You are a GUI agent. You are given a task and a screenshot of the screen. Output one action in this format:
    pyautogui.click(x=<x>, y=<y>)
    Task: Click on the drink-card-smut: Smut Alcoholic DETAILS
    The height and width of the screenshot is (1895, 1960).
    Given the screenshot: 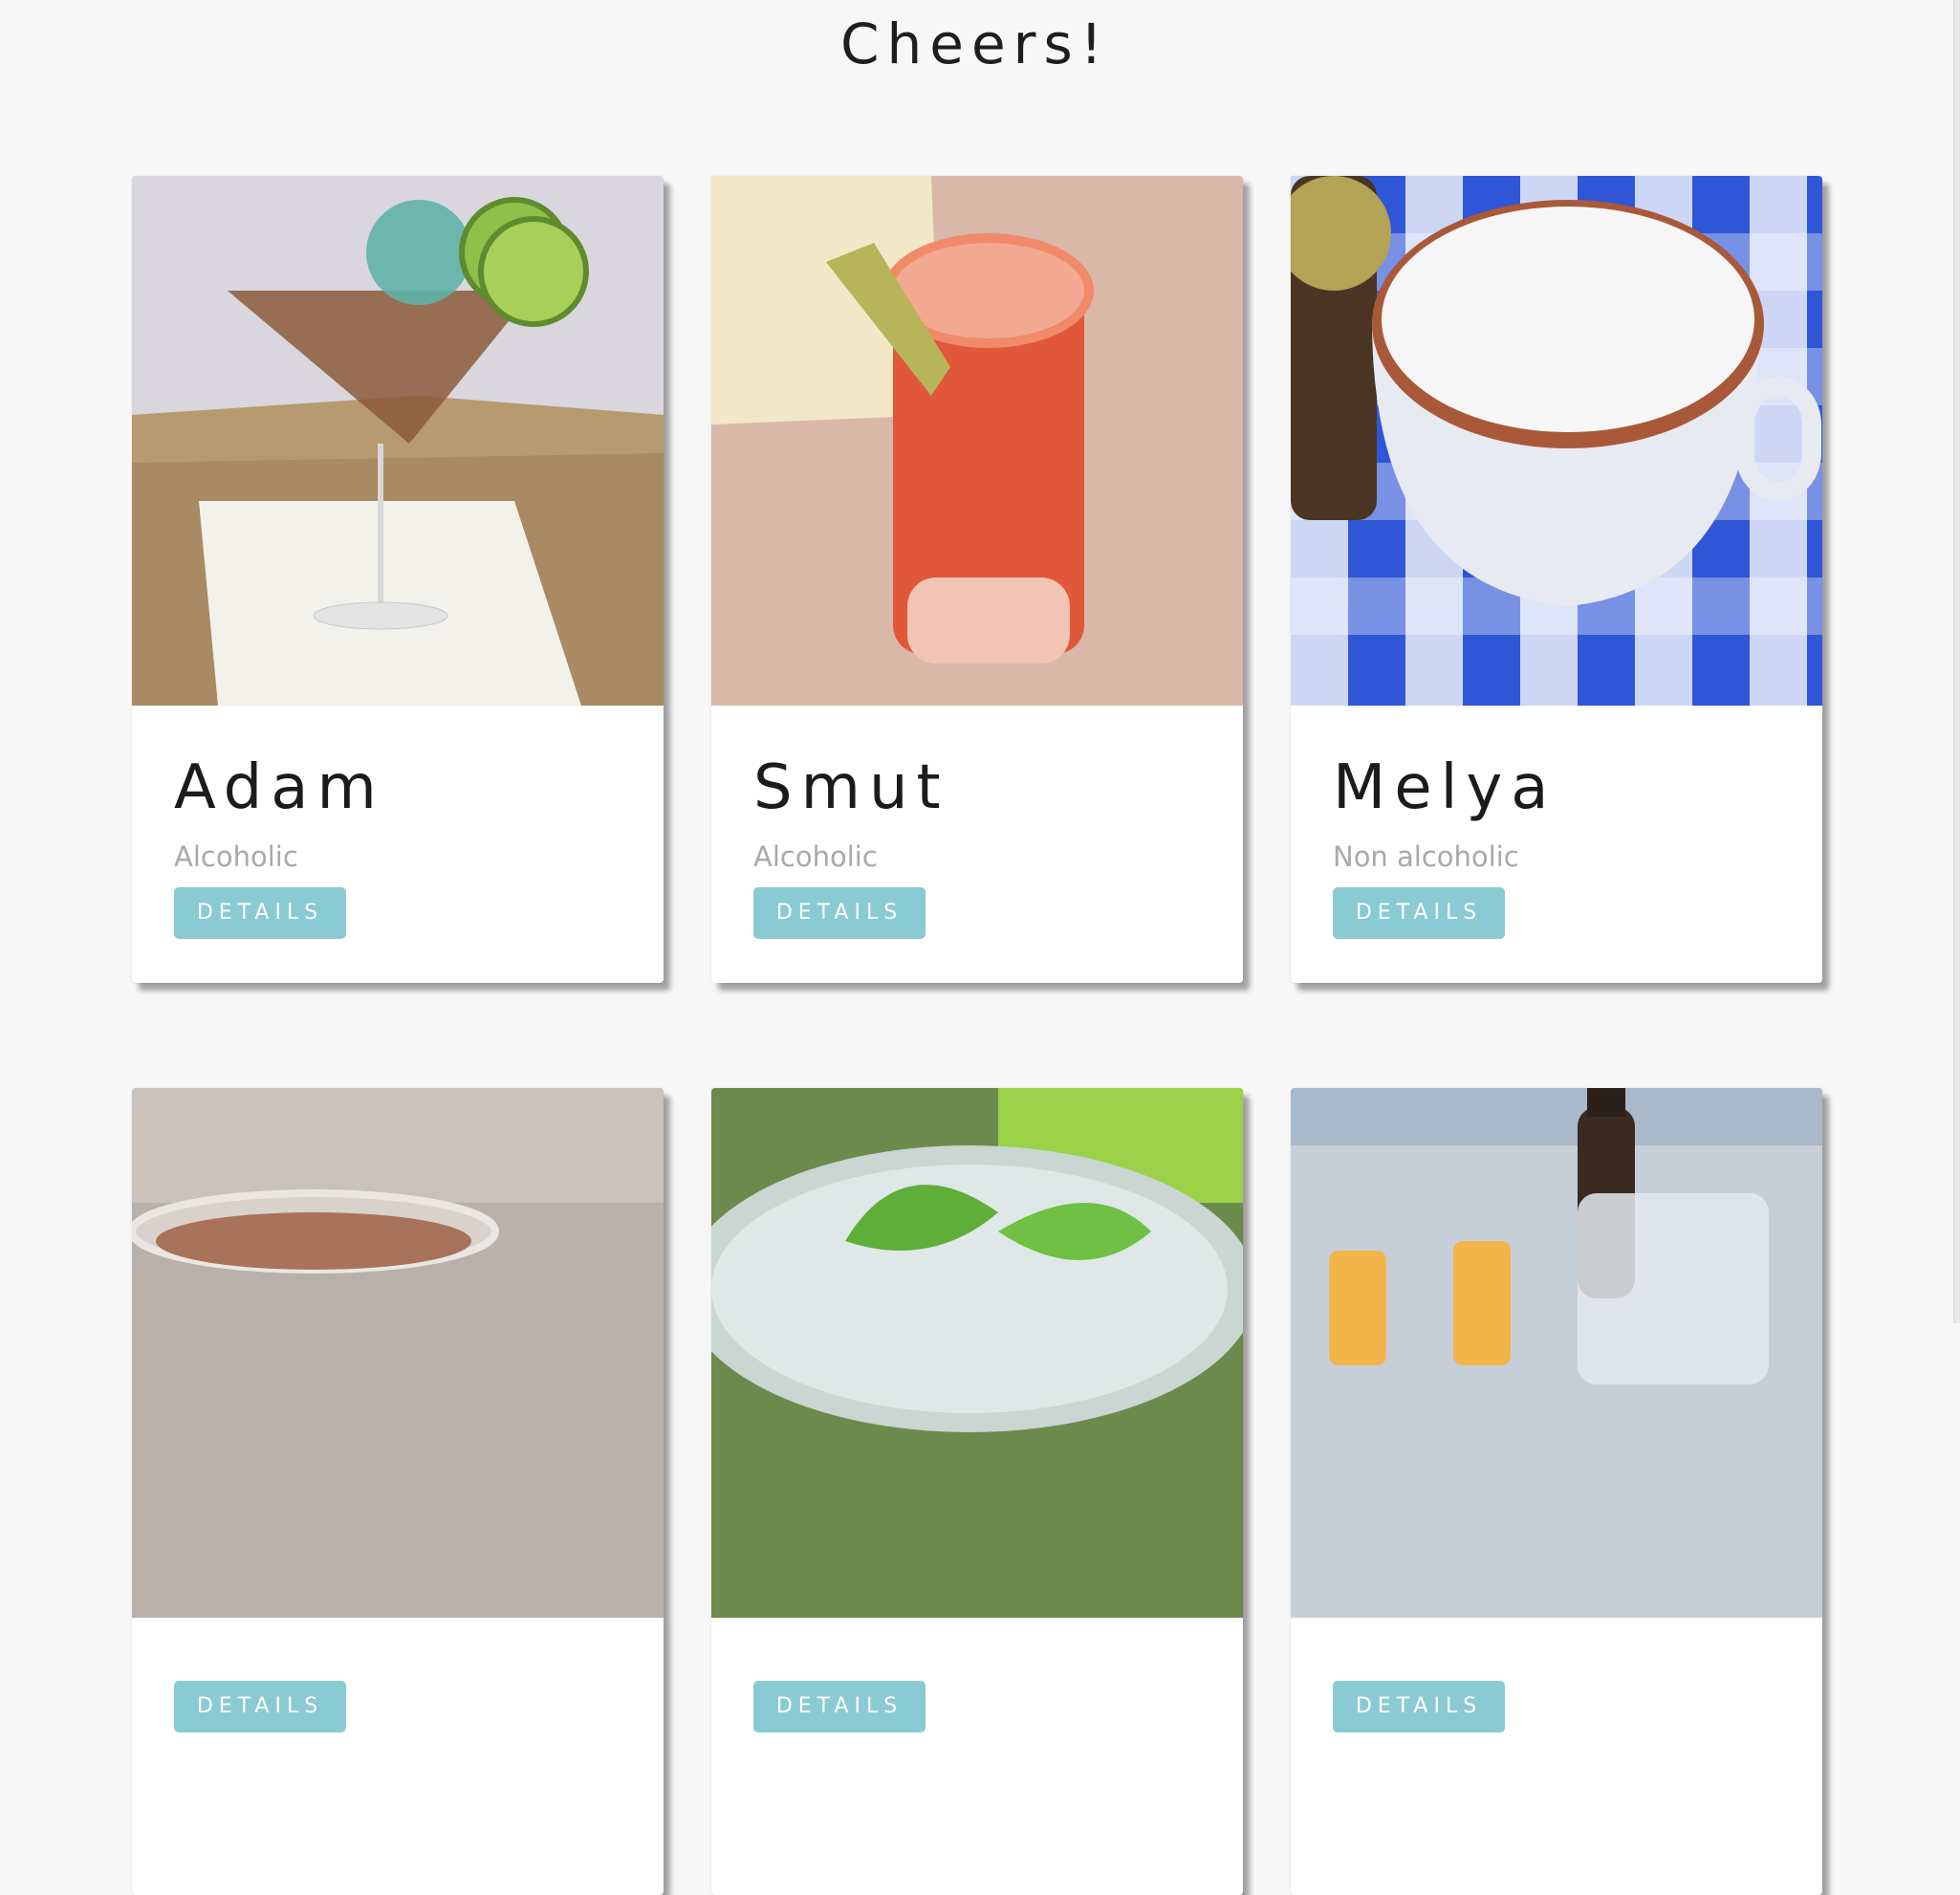 What is the action you would take?
    pyautogui.click(x=977, y=580)
    